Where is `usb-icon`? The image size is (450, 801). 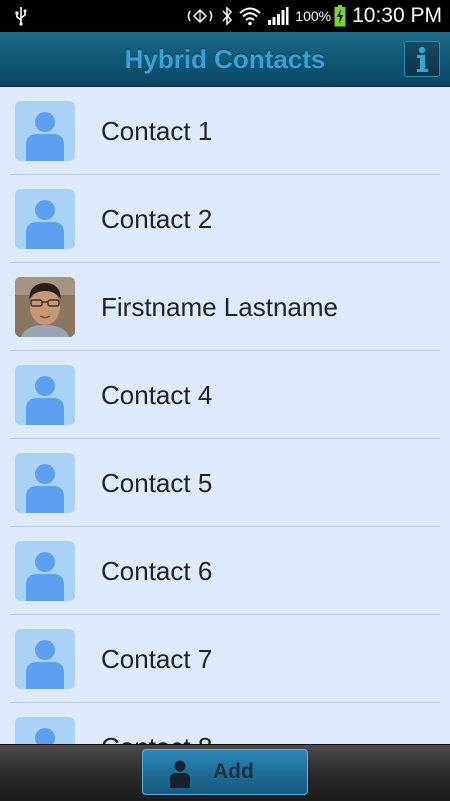
usb-icon is located at coordinates (21, 16).